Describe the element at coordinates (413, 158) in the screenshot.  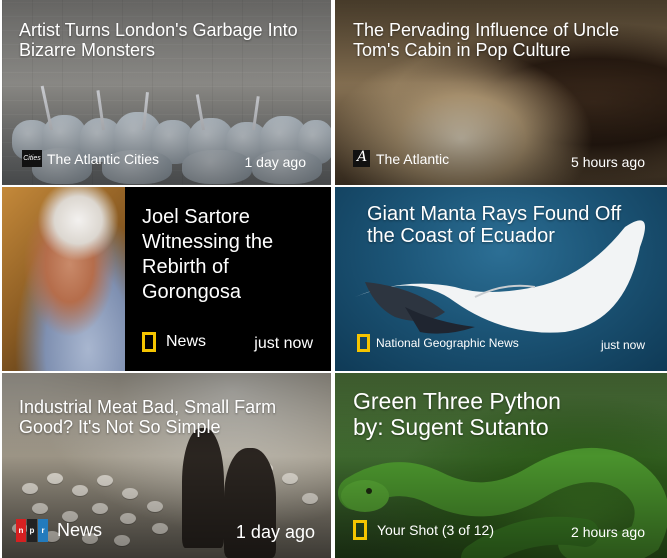
I see `article-source: The Atlantic` at that location.